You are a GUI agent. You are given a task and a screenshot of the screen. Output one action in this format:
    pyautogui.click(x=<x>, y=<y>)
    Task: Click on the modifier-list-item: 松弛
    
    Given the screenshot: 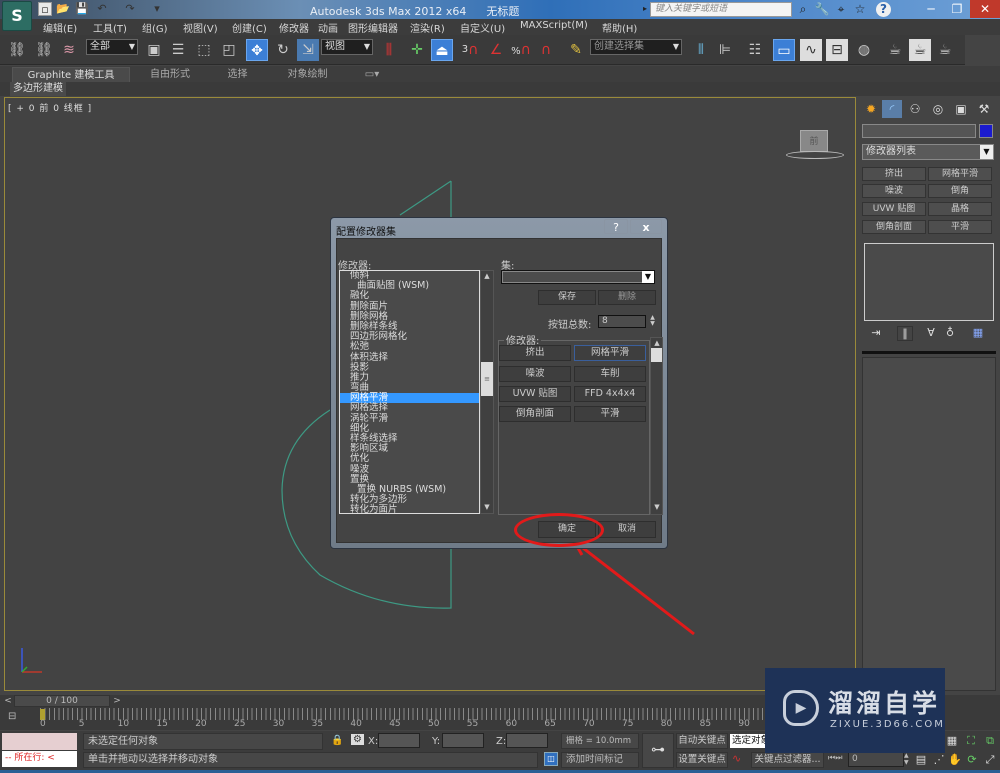 What is the action you would take?
    pyautogui.click(x=409, y=347)
    